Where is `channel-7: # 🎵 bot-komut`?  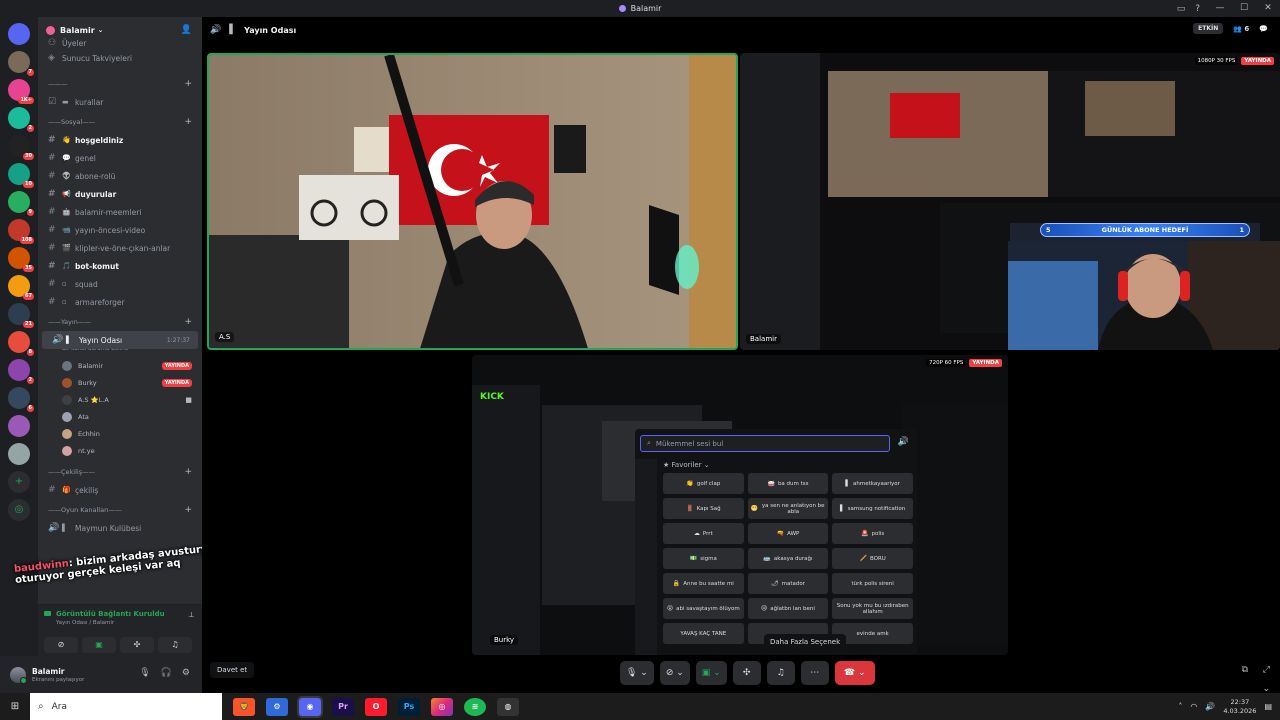
channel-7: # 🎵 bot-komut is located at coordinates (120, 266).